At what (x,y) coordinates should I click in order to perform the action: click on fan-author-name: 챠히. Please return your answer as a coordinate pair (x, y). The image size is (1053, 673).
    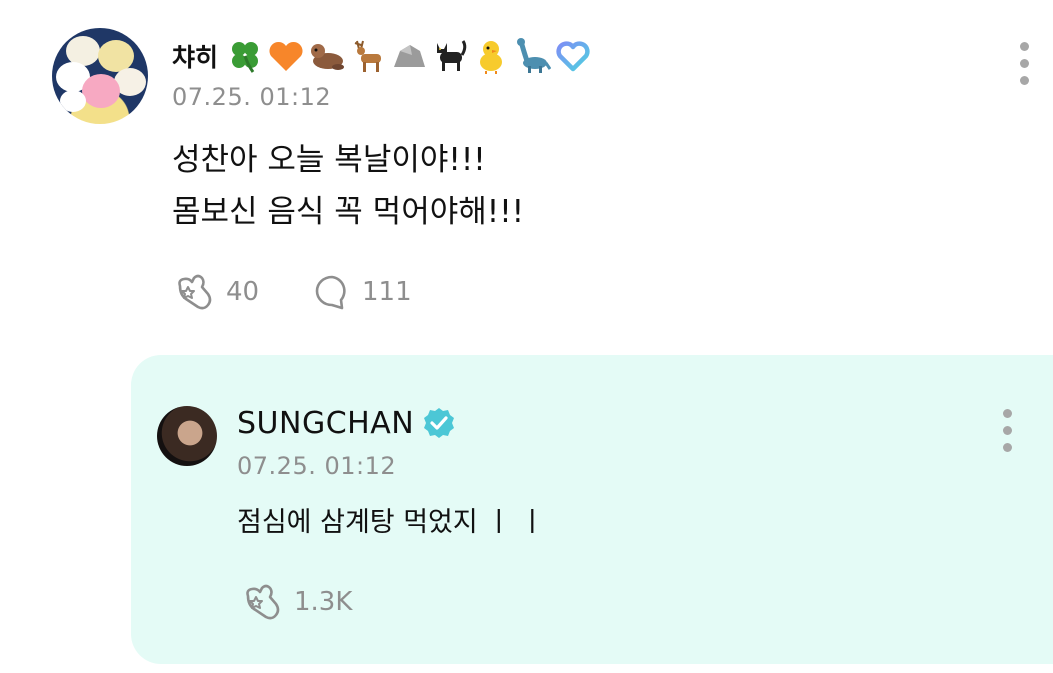
    Looking at the image, I should click on (195, 56).